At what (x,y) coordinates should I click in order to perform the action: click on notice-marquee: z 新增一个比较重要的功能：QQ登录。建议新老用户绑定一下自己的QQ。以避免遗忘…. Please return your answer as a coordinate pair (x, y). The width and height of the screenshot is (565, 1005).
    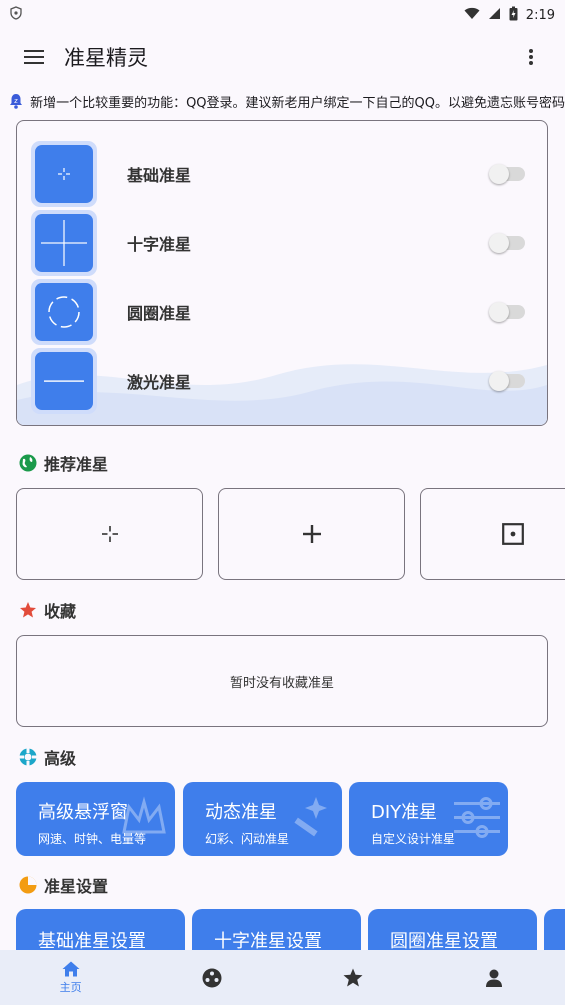
    Looking at the image, I should click on (282, 101).